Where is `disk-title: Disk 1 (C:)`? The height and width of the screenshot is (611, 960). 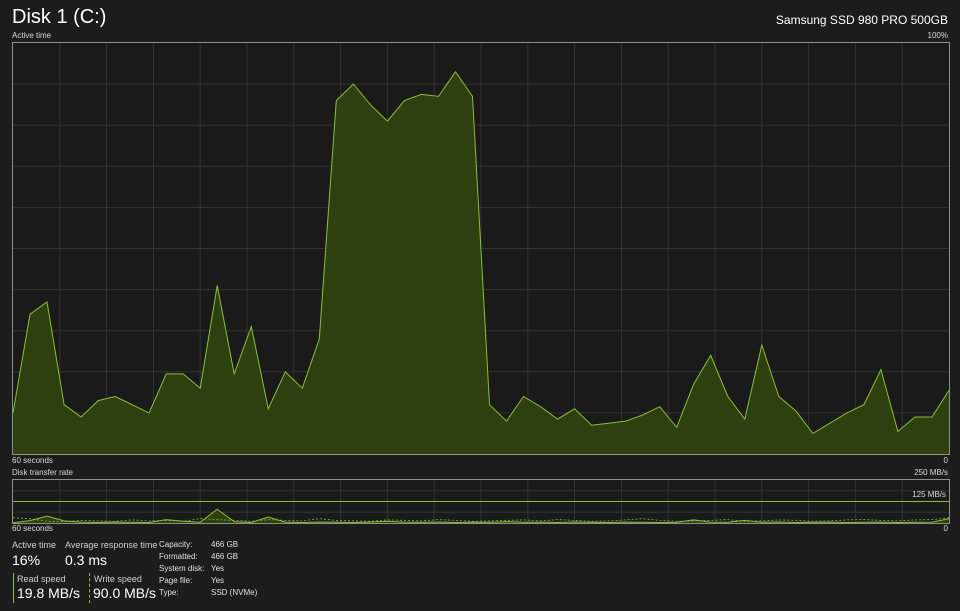 disk-title: Disk 1 (C:) is located at coordinates (59, 17).